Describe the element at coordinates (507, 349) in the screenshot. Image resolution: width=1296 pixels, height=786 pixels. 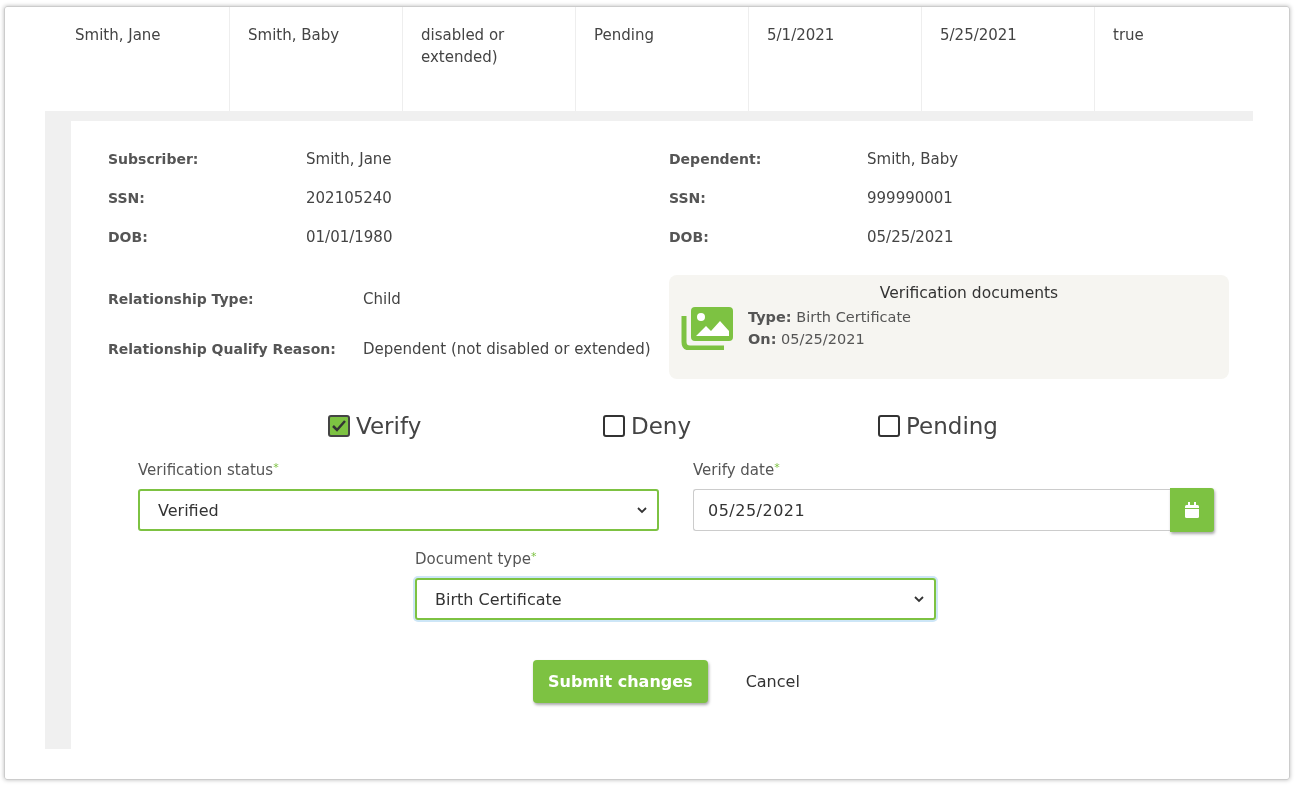
I see `field-value: Dependent (not disabled or extended)` at that location.